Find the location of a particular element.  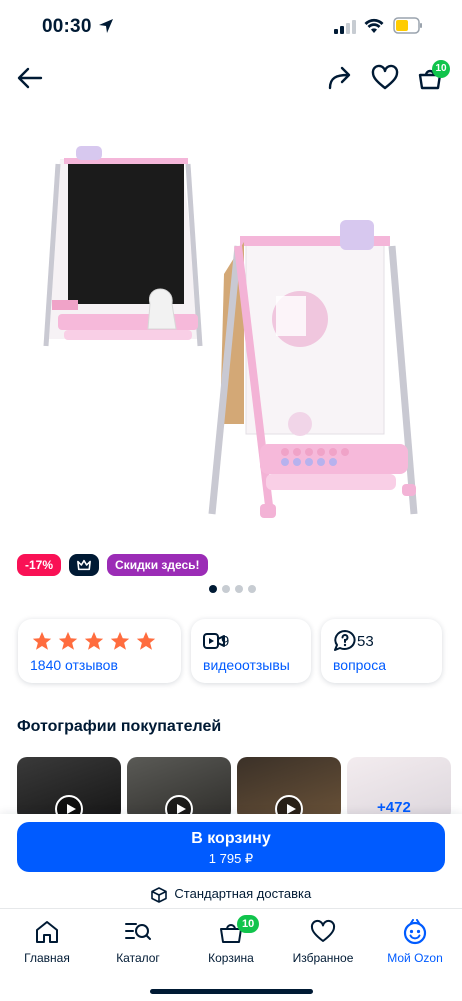

buy-bar: В корзину 1 795 ₽ Стандартная доставка is located at coordinates (231, 861).